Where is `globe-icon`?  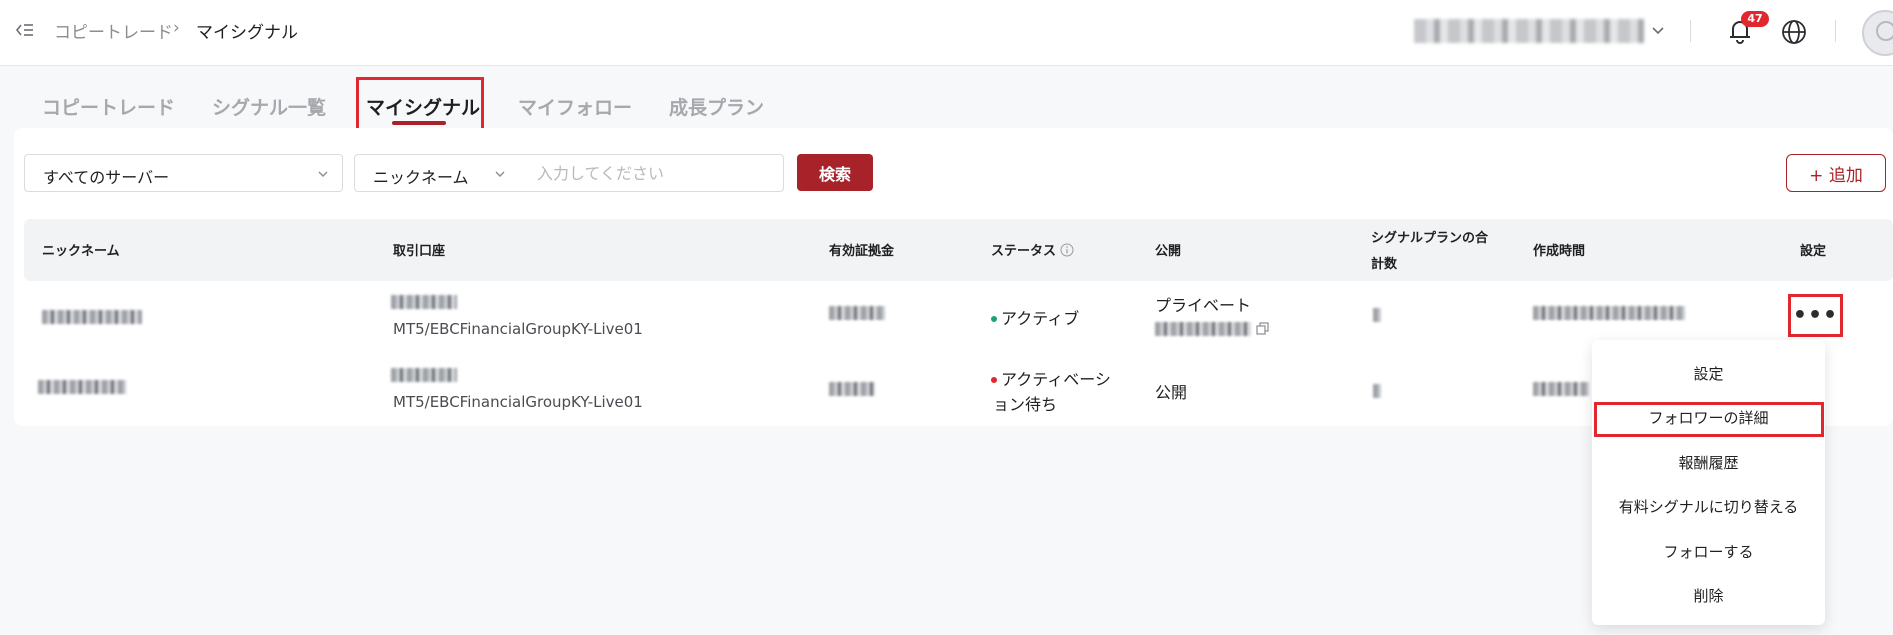 globe-icon is located at coordinates (1794, 32).